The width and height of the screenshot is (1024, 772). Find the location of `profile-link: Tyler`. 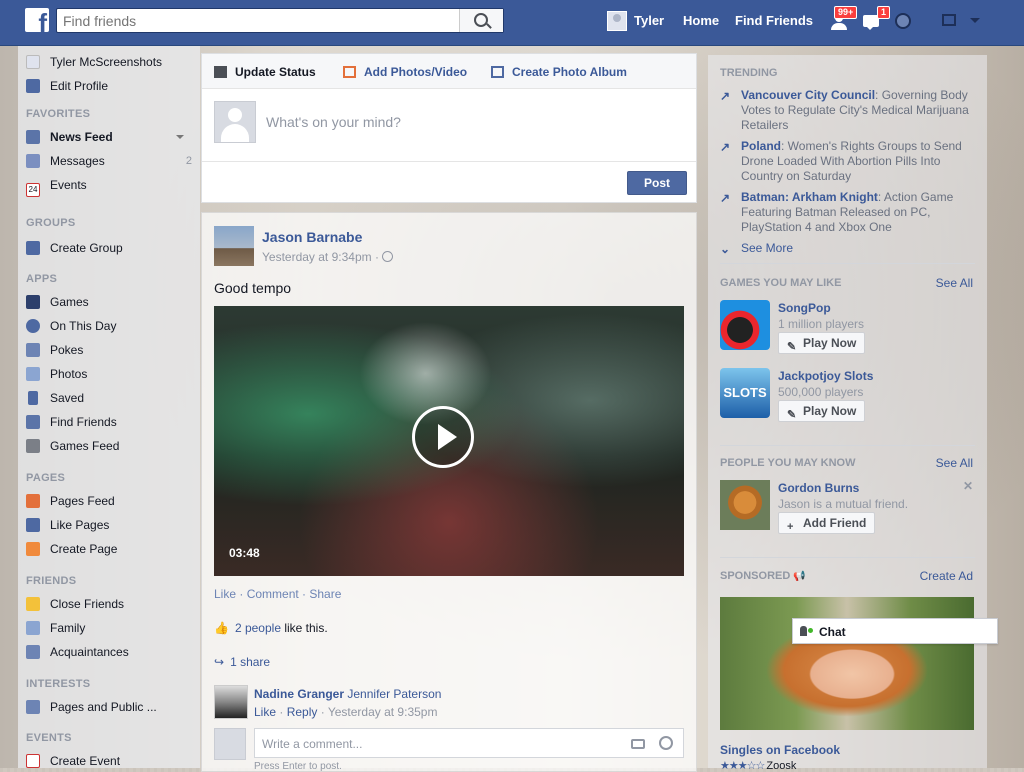

profile-link: Tyler is located at coordinates (649, 20).